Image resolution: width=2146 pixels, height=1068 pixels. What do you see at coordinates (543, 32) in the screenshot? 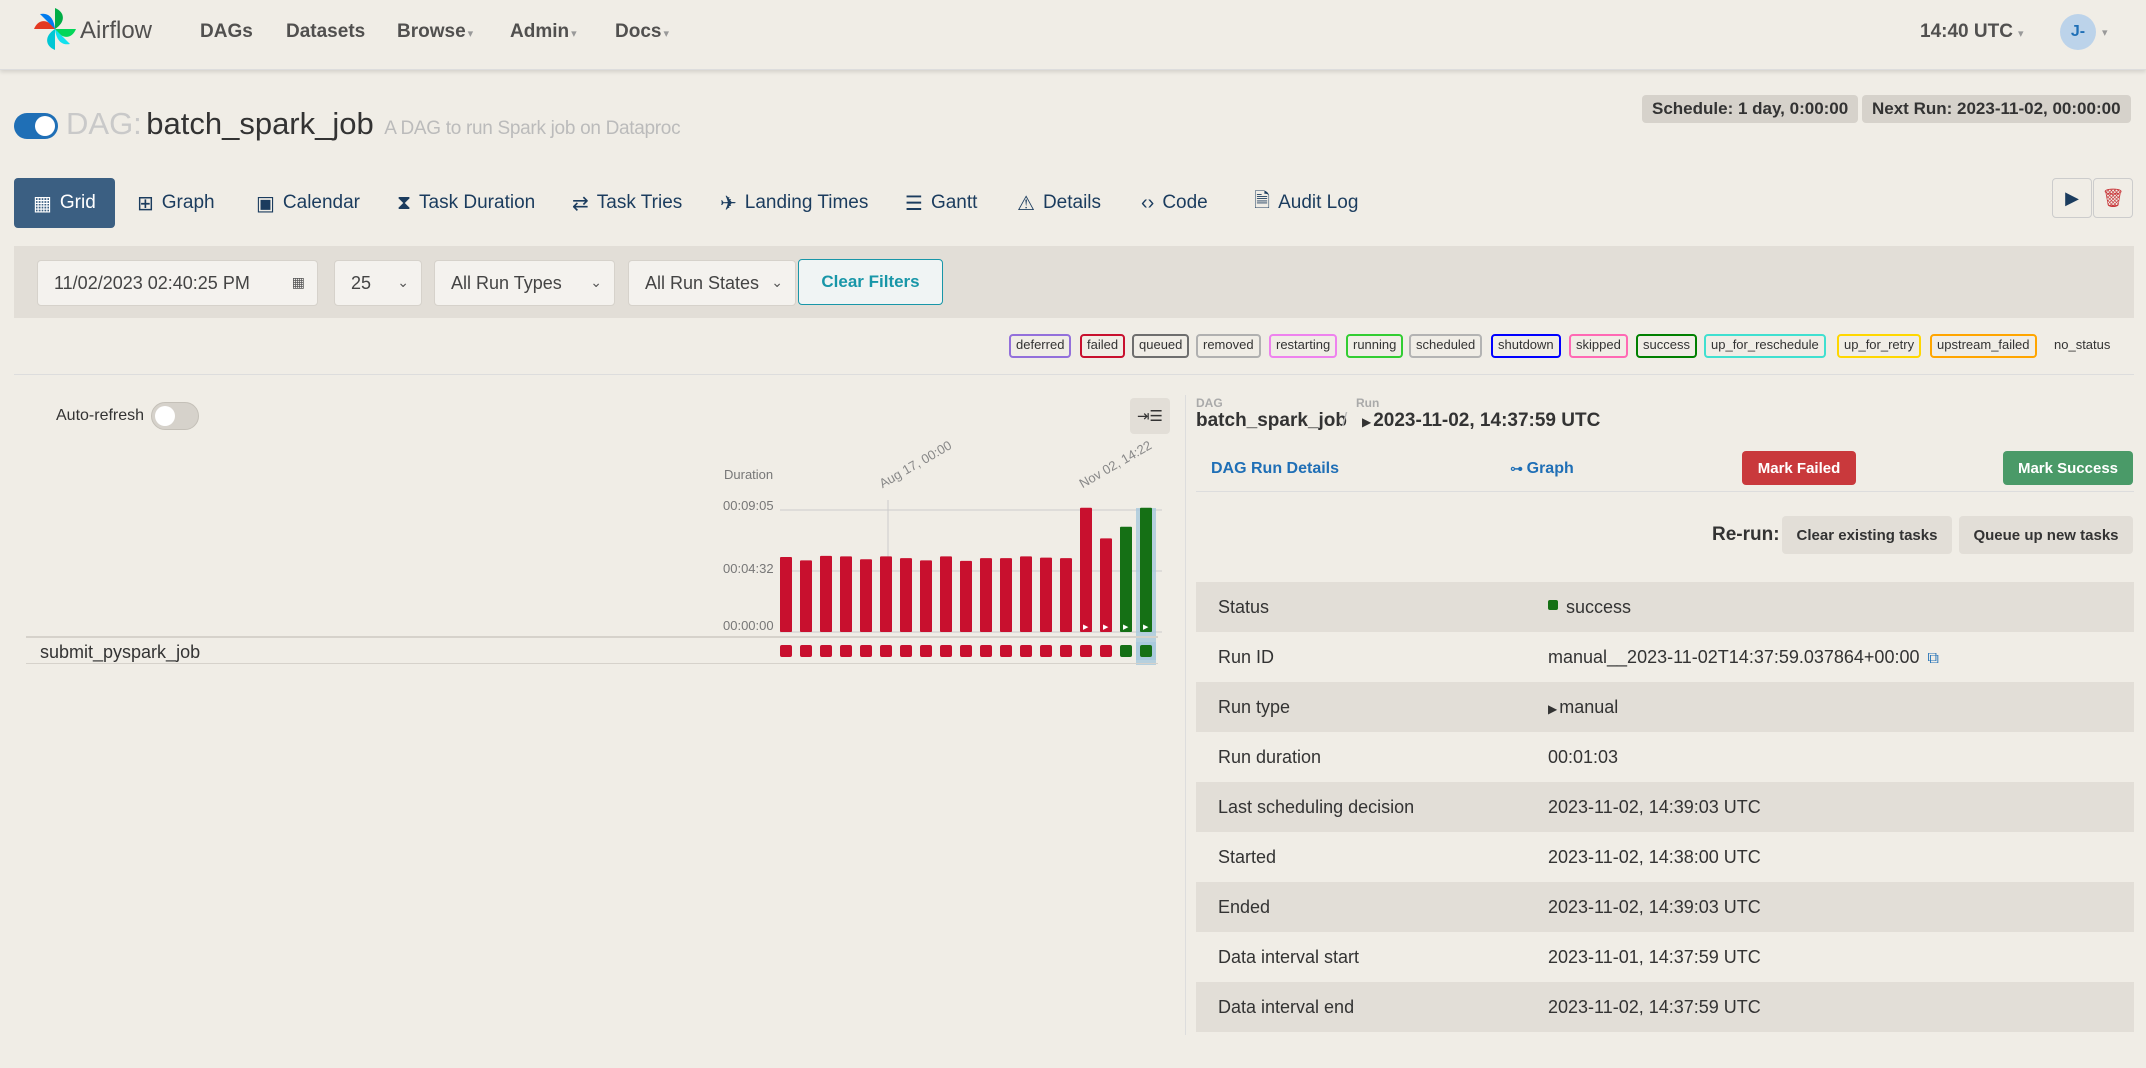
I see `nav-admin: Admin ▾` at bounding box center [543, 32].